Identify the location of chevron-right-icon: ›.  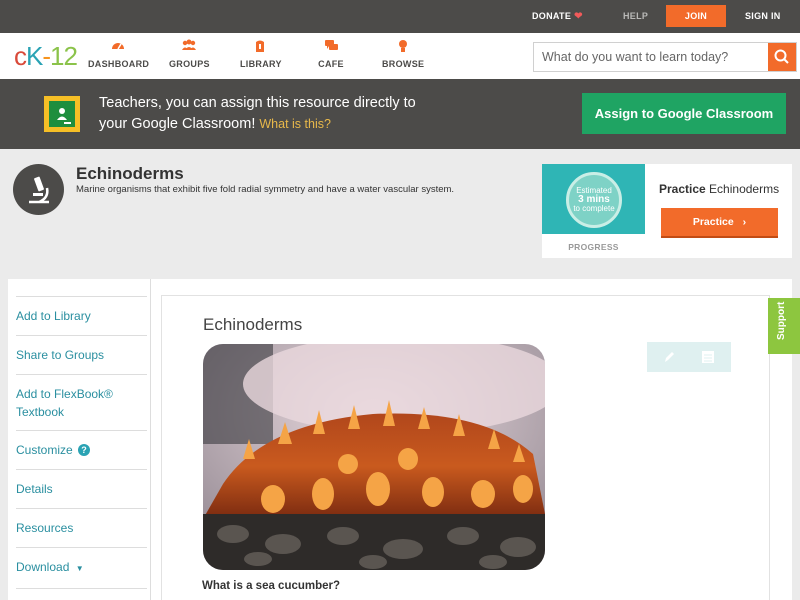
(744, 222).